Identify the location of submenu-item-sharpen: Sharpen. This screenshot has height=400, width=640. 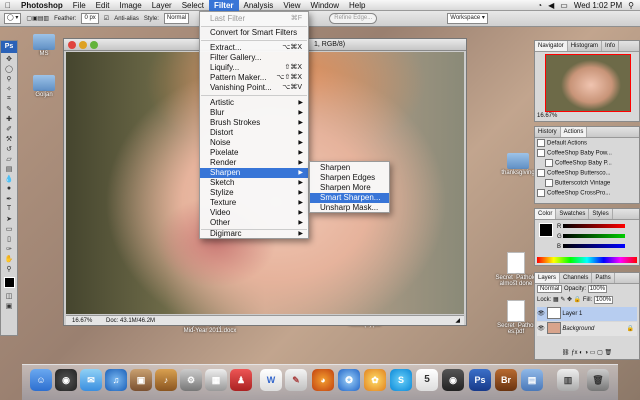
(349, 168).